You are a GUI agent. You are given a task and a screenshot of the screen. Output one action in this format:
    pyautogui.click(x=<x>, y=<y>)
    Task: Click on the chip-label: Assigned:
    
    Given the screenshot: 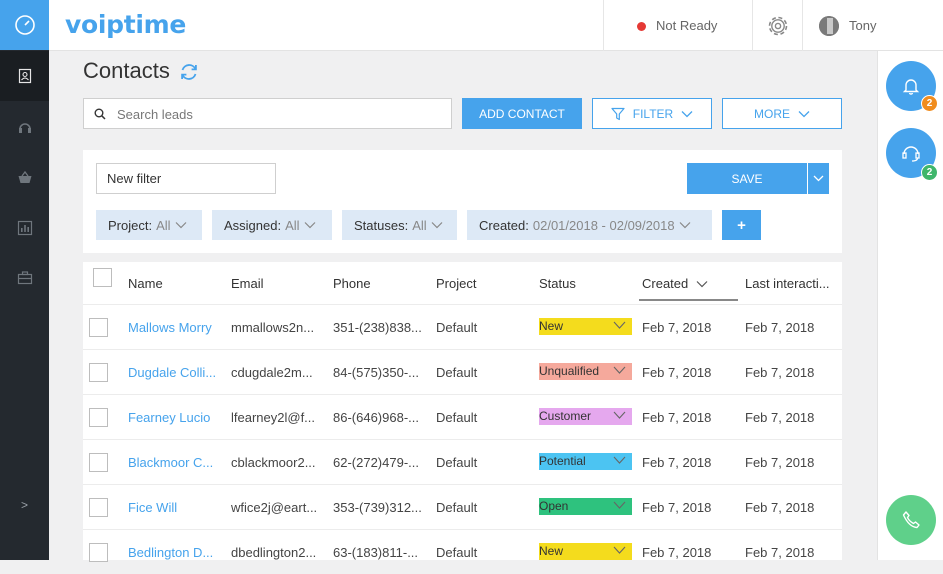 What is the action you would take?
    pyautogui.click(x=253, y=225)
    